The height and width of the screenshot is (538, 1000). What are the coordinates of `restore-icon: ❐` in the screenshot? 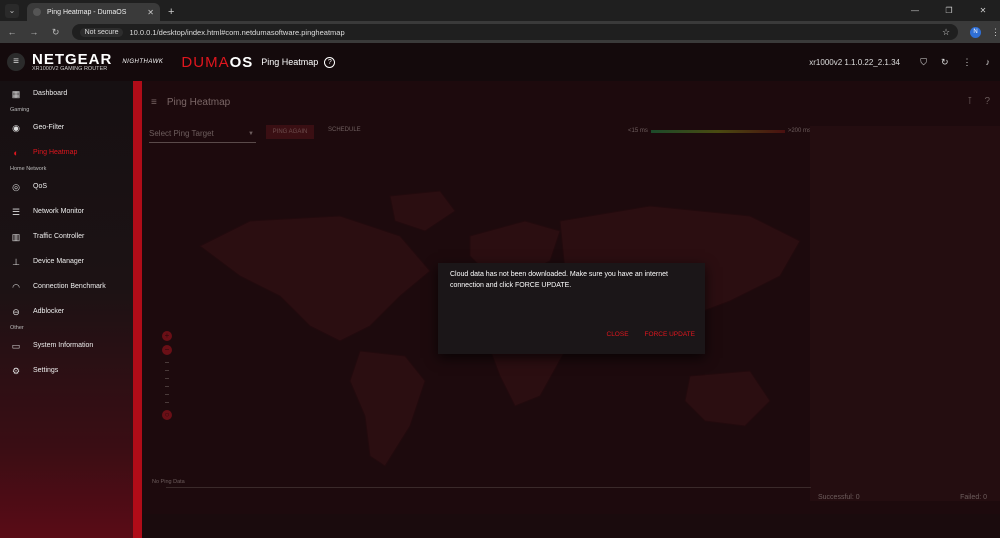 It's located at (949, 10).